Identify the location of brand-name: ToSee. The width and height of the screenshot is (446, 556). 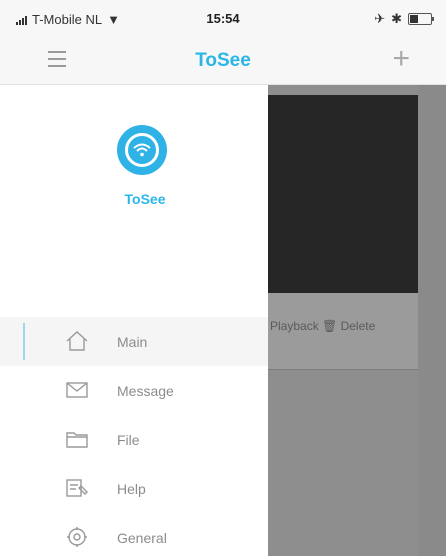
(145, 199).